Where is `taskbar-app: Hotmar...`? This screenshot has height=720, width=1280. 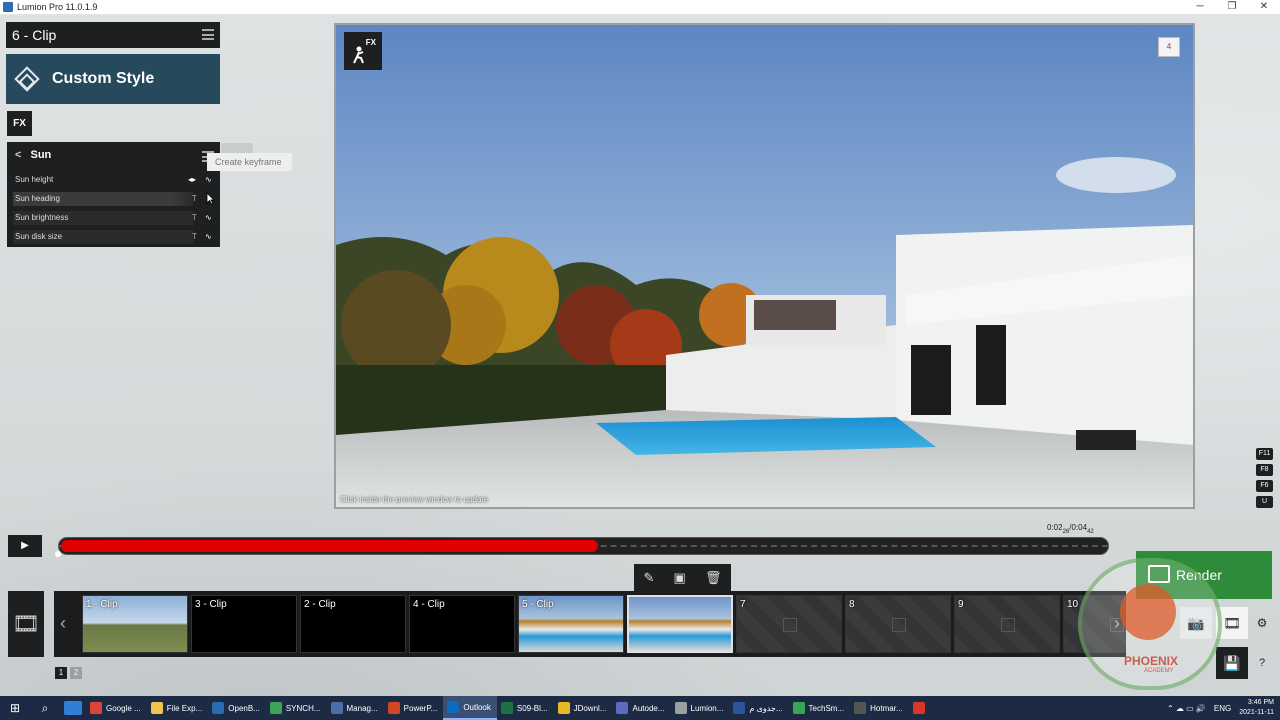 taskbar-app: Hotmar... is located at coordinates (879, 708).